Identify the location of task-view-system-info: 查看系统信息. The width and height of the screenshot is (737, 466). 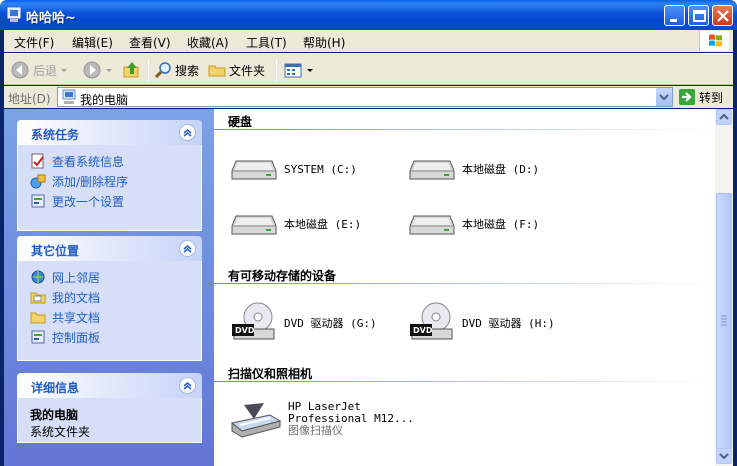
(115, 161).